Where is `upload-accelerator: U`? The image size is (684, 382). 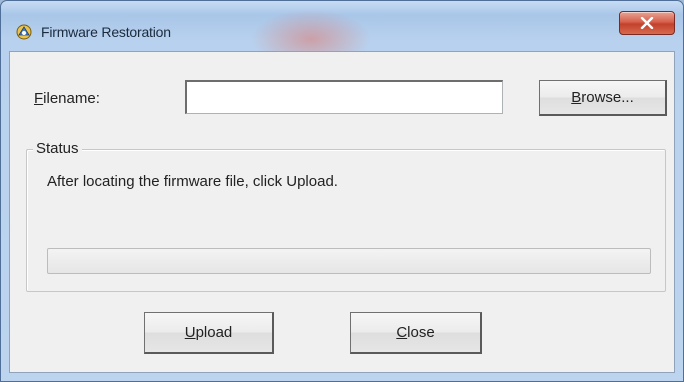
upload-accelerator: U is located at coordinates (190, 332).